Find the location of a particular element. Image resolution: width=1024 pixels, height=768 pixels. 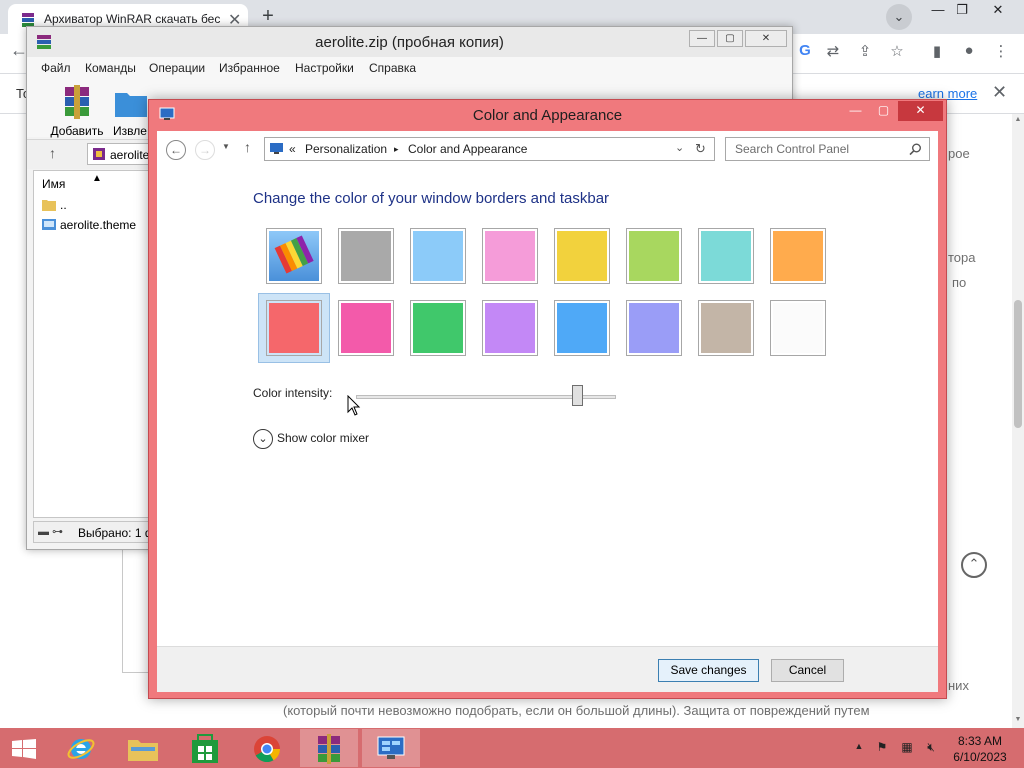

clock-date: 6/10/2023 is located at coordinates (980, 757).